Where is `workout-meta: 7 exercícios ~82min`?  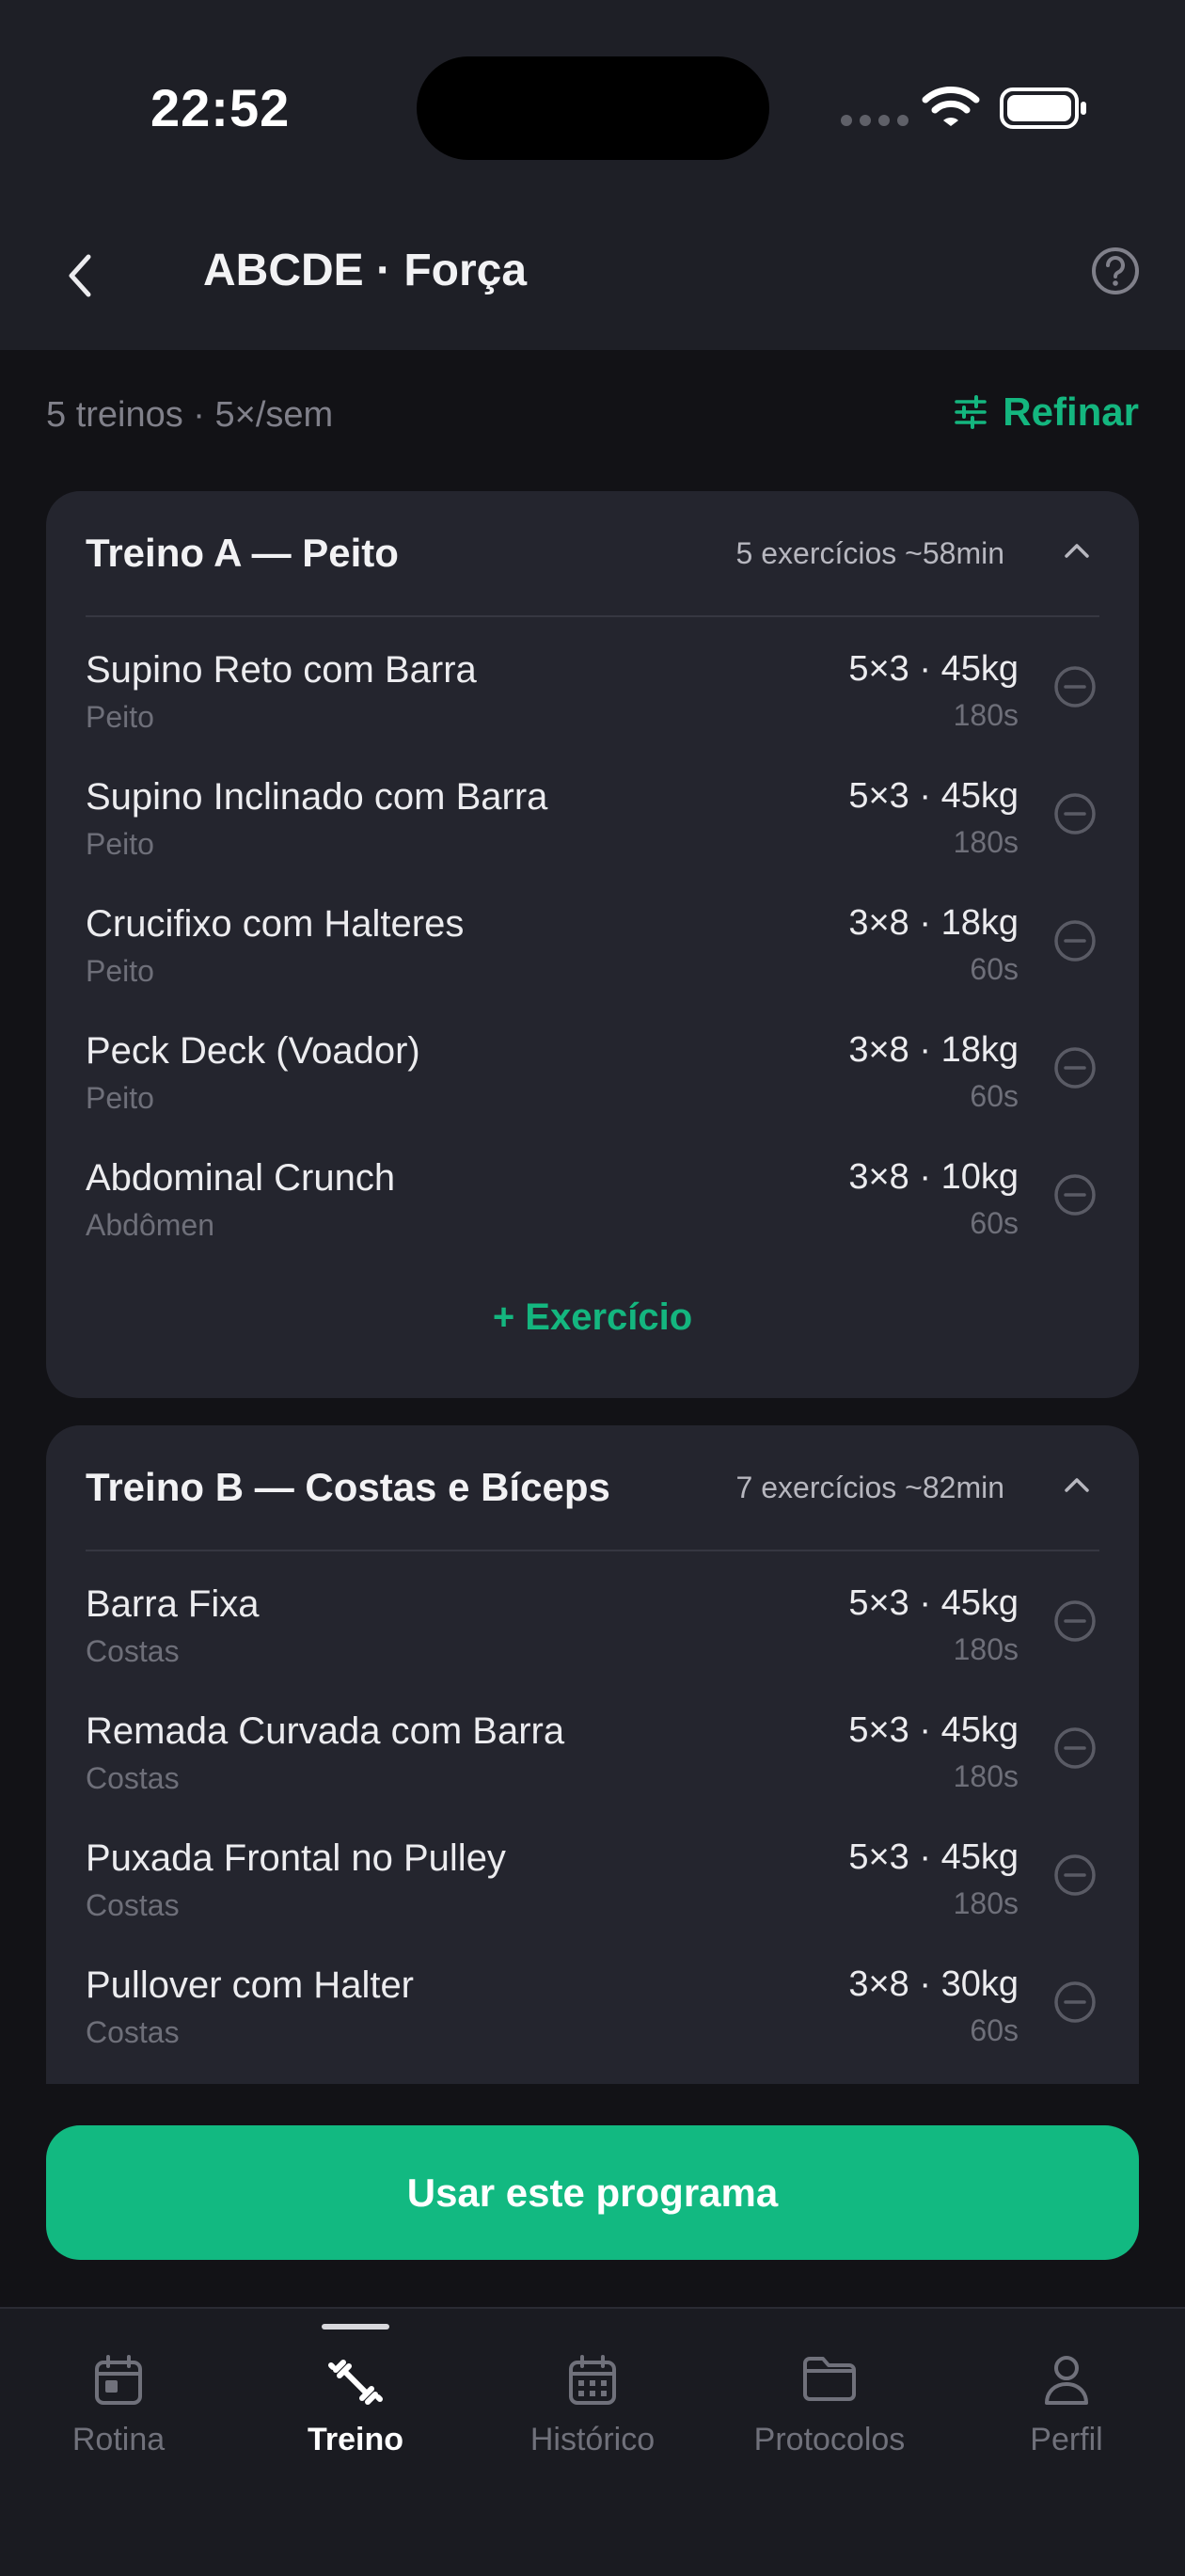 workout-meta: 7 exercícios ~82min is located at coordinates (869, 1487).